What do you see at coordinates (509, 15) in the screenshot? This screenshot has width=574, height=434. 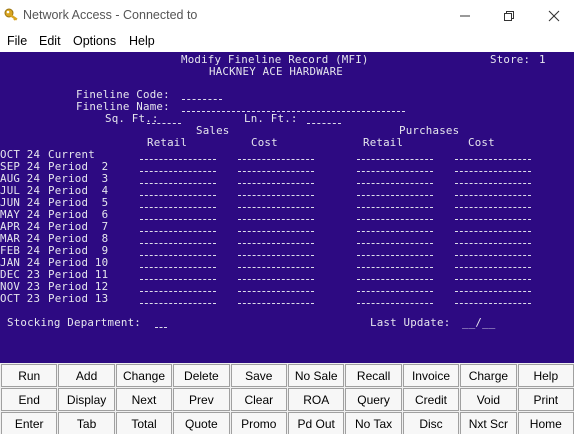 I see `restore-button` at bounding box center [509, 15].